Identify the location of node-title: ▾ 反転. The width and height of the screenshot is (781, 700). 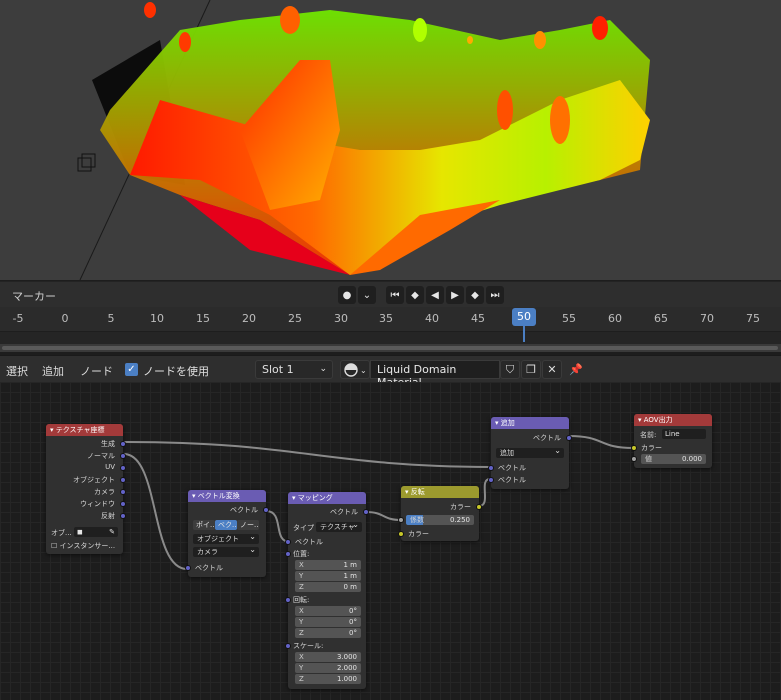
(440, 492).